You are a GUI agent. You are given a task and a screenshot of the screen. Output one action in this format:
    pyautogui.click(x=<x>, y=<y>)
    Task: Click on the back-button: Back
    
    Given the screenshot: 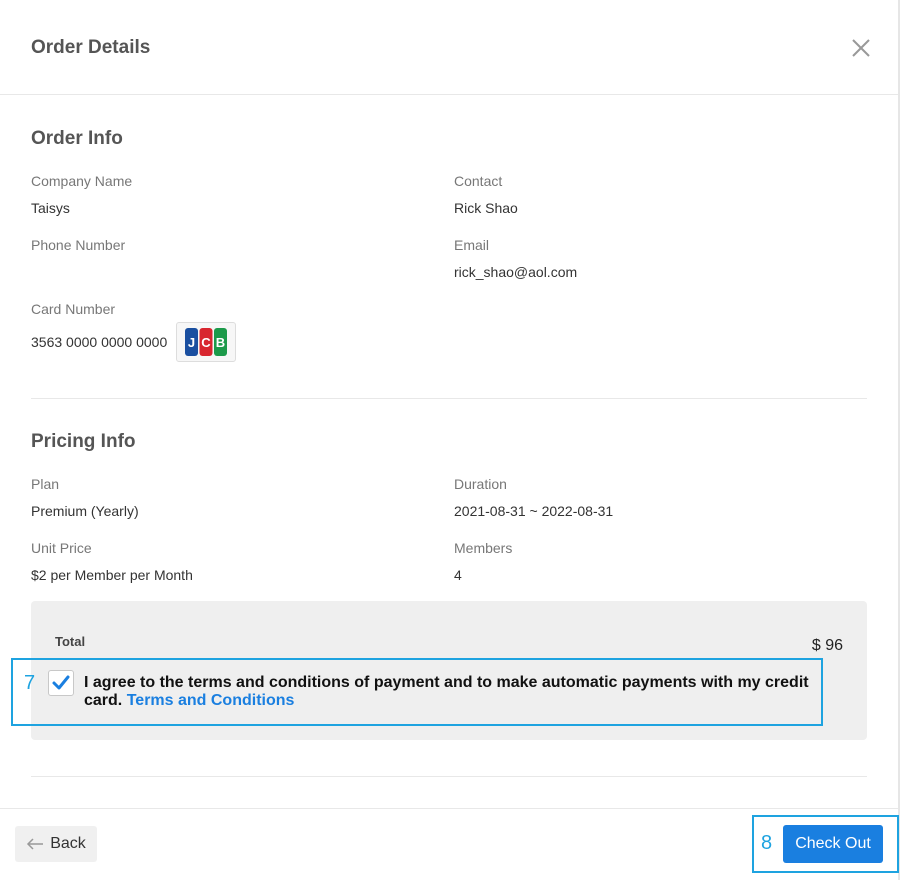 What is the action you would take?
    pyautogui.click(x=56, y=844)
    